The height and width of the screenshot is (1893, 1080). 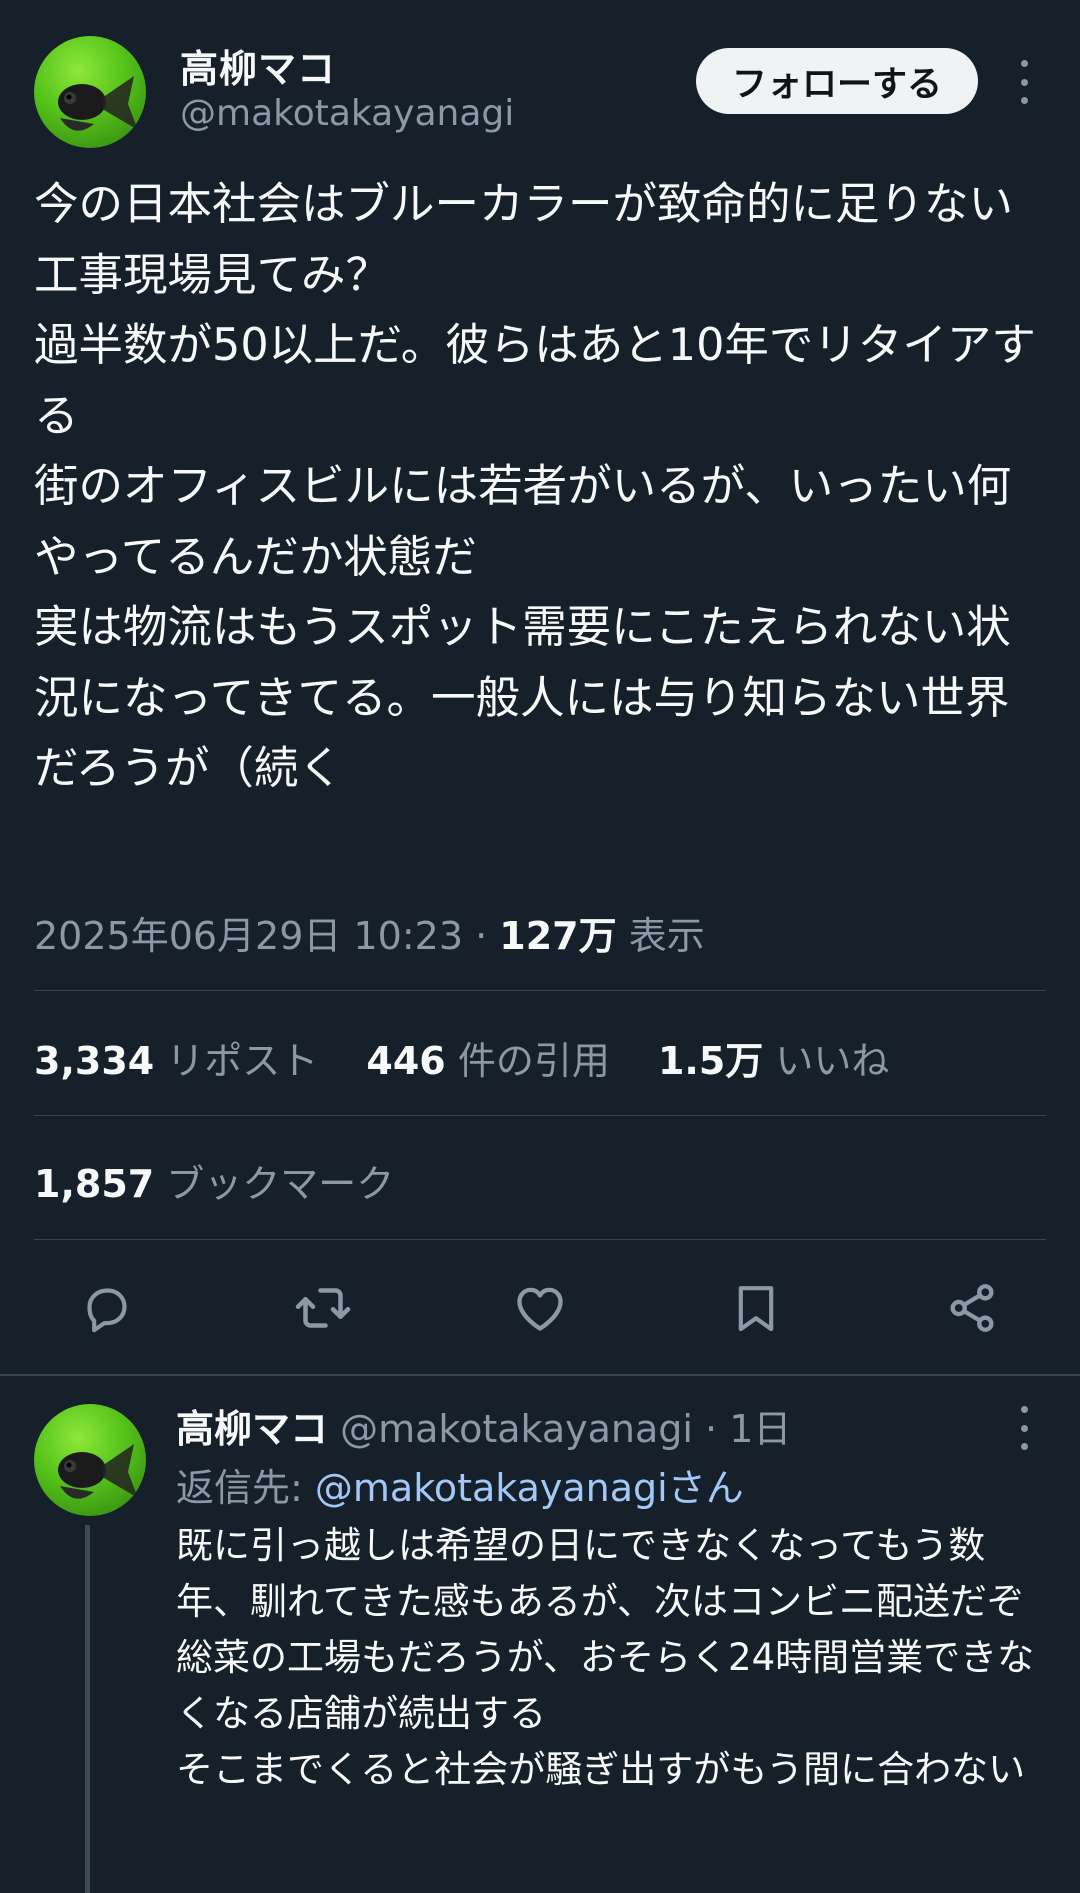 What do you see at coordinates (773, 1057) in the screenshot?
I see `likes-stat: 1.5万 いいね` at bounding box center [773, 1057].